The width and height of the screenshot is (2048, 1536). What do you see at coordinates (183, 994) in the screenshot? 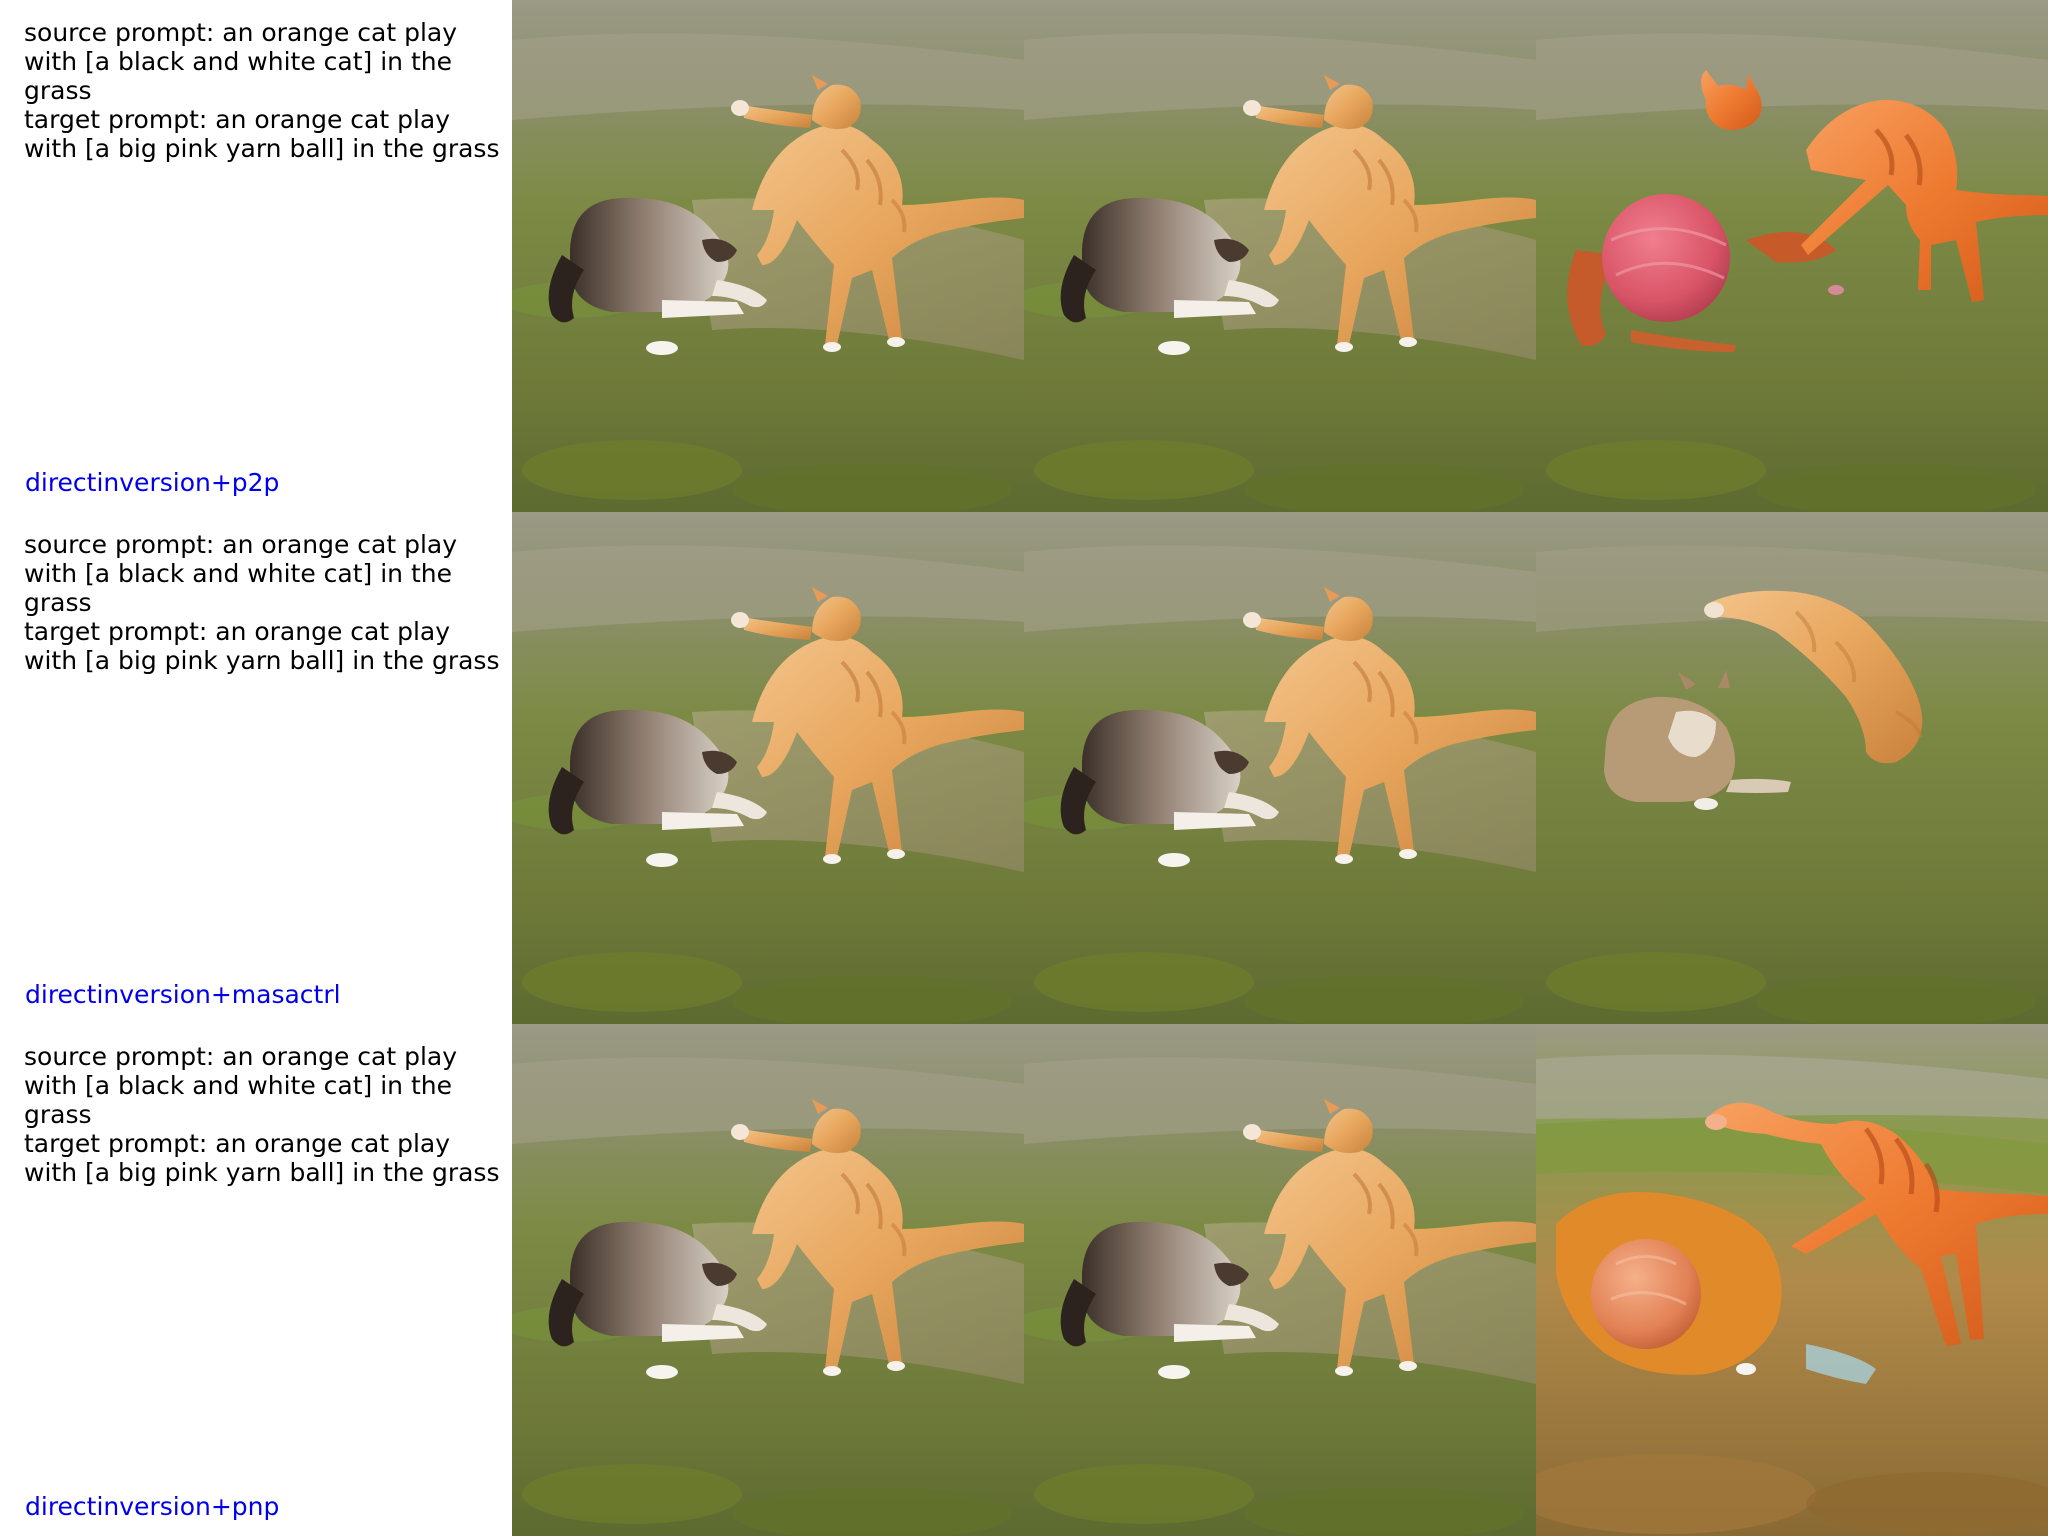
I see `method-label: directinversion+masactrl` at bounding box center [183, 994].